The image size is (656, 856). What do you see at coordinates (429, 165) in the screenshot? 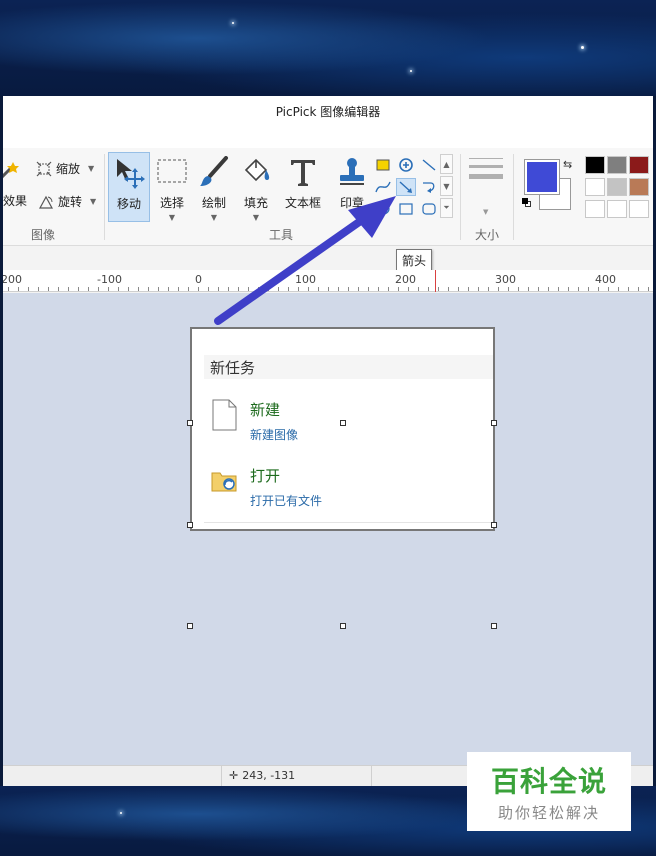
I see `shape-line` at bounding box center [429, 165].